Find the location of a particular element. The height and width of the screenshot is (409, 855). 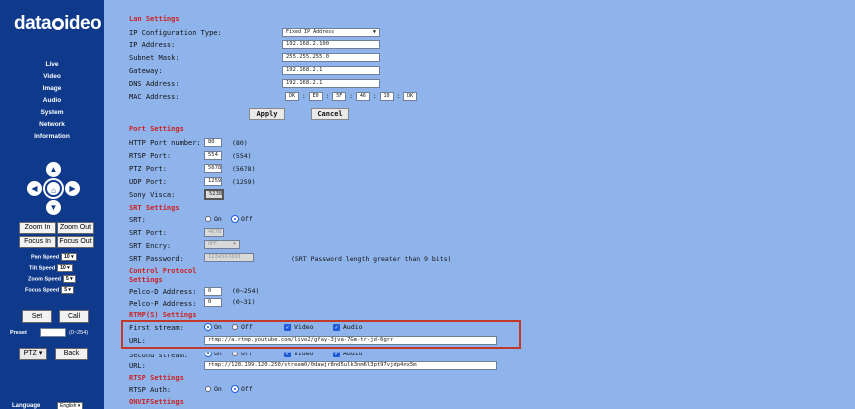

dns-address-input: 192.168.2.1 is located at coordinates (331, 83).